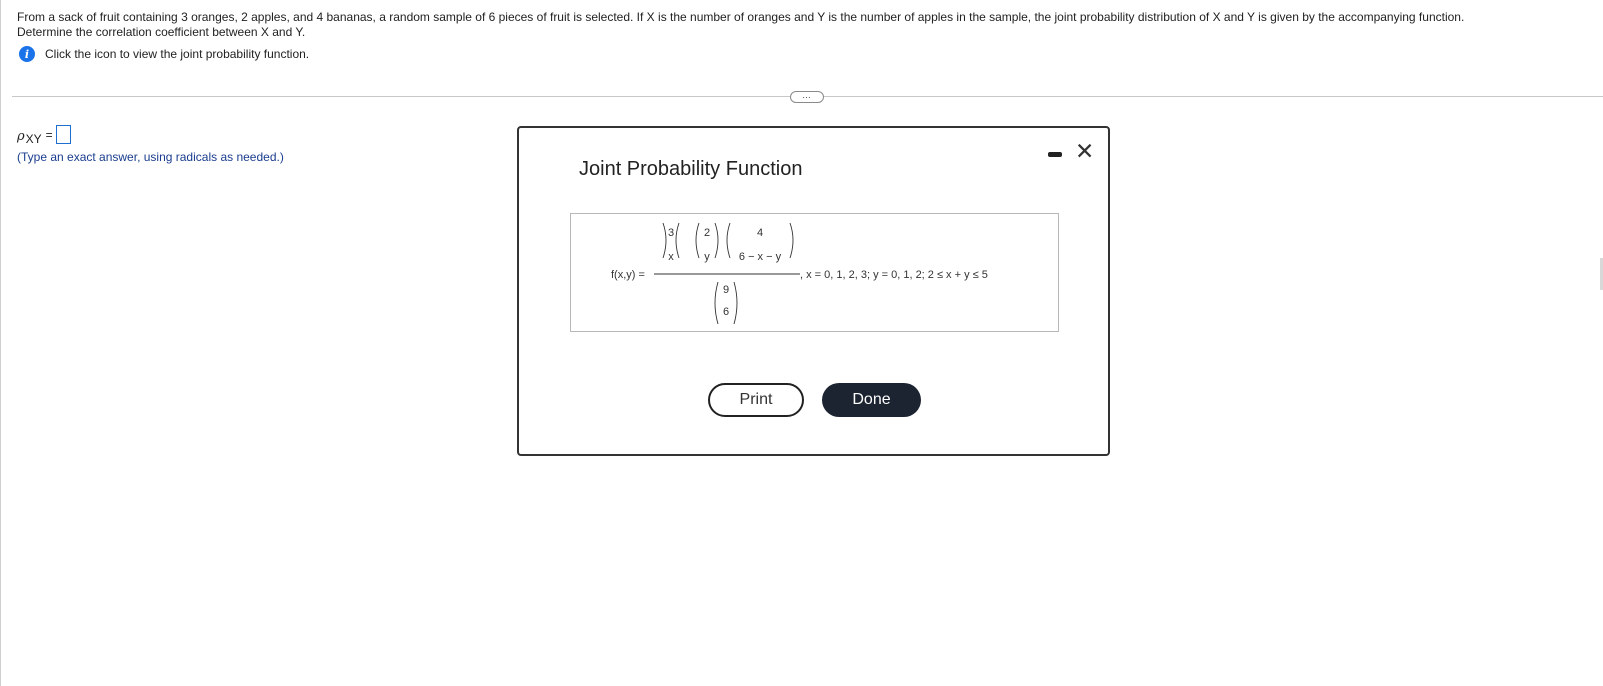  Describe the element at coordinates (0, 343) in the screenshot. I see `page-left-border` at that location.